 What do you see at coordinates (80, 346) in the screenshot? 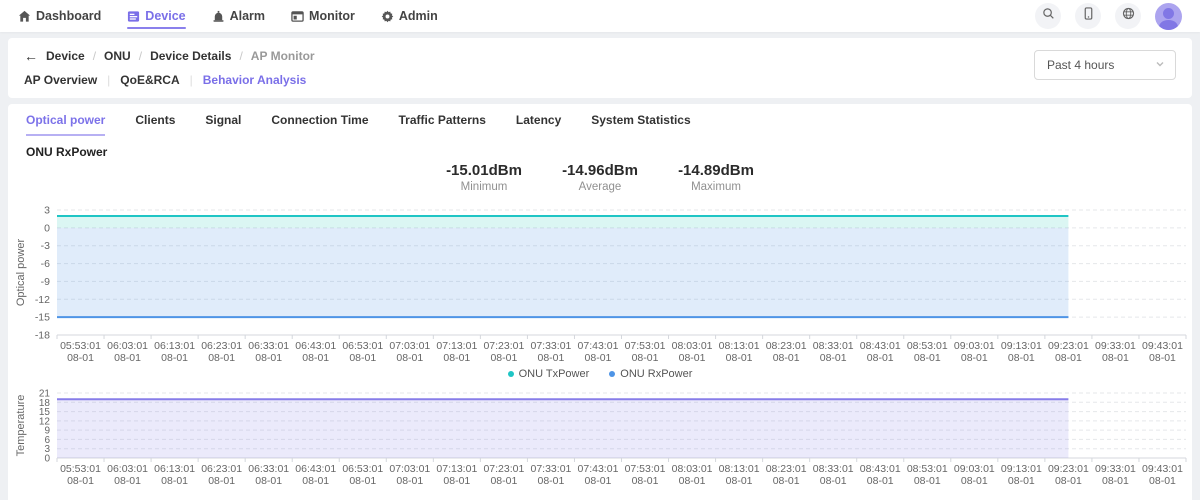
I see `x-tick-time: 05:53:01` at bounding box center [80, 346].